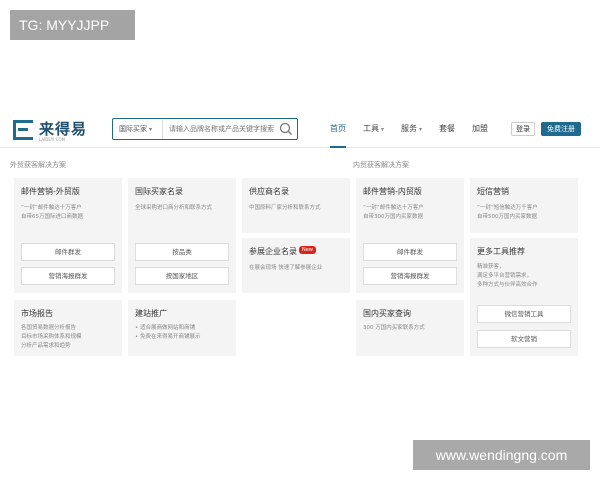 This screenshot has height=480, width=600. What do you see at coordinates (273, 251) in the screenshot?
I see `card-title-text: 参展企业名录` at bounding box center [273, 251].